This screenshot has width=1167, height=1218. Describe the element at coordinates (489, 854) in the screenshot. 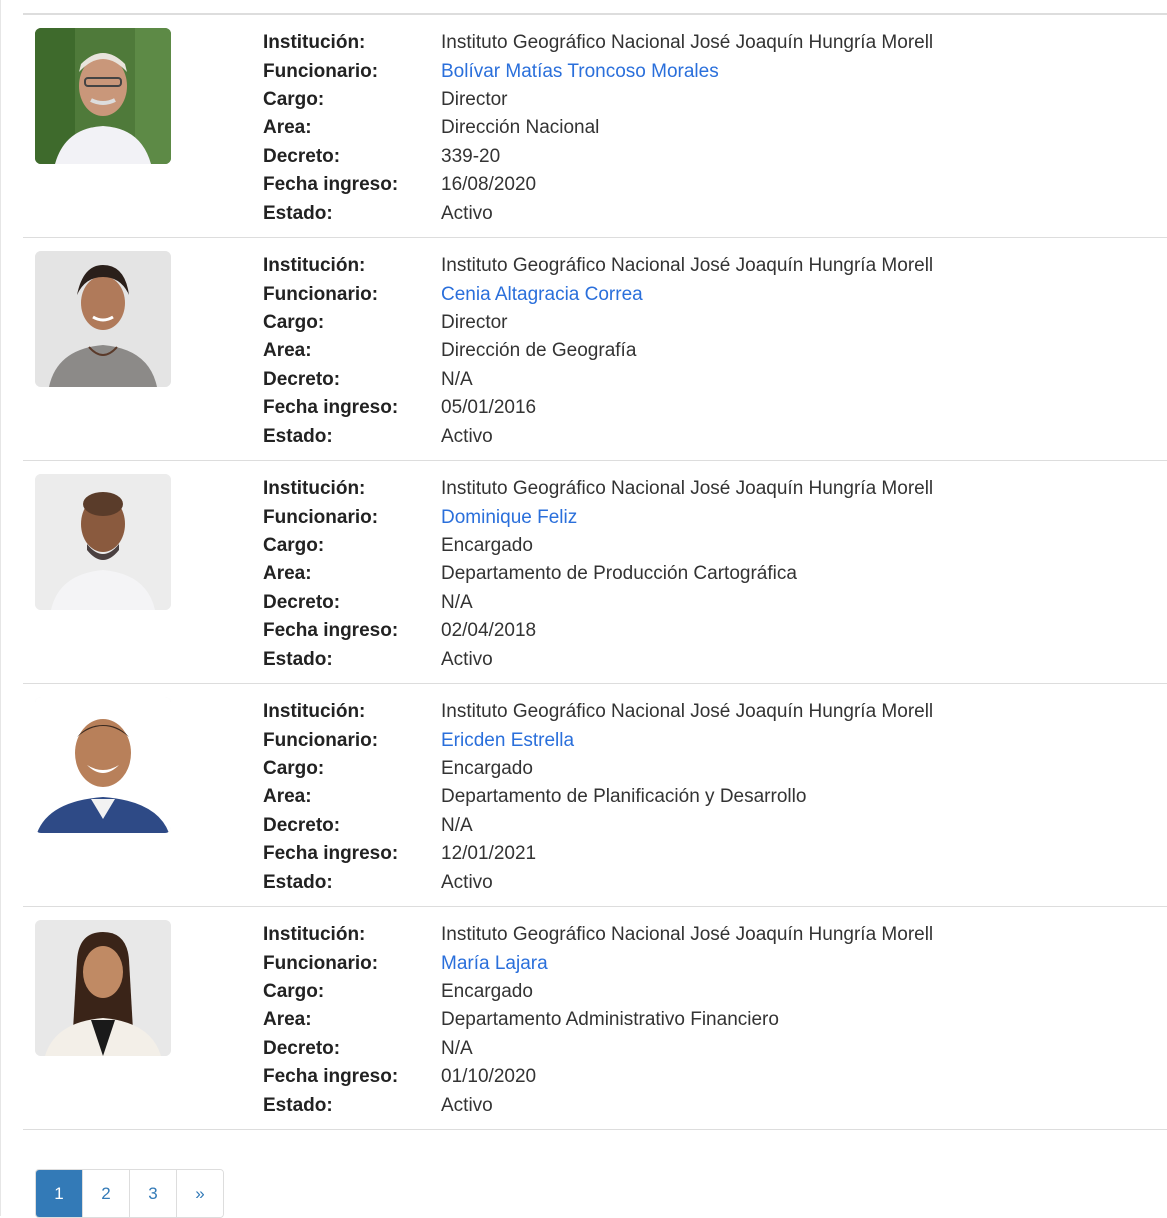

I see `fecha-ingreso-value: 12/01/2021` at that location.